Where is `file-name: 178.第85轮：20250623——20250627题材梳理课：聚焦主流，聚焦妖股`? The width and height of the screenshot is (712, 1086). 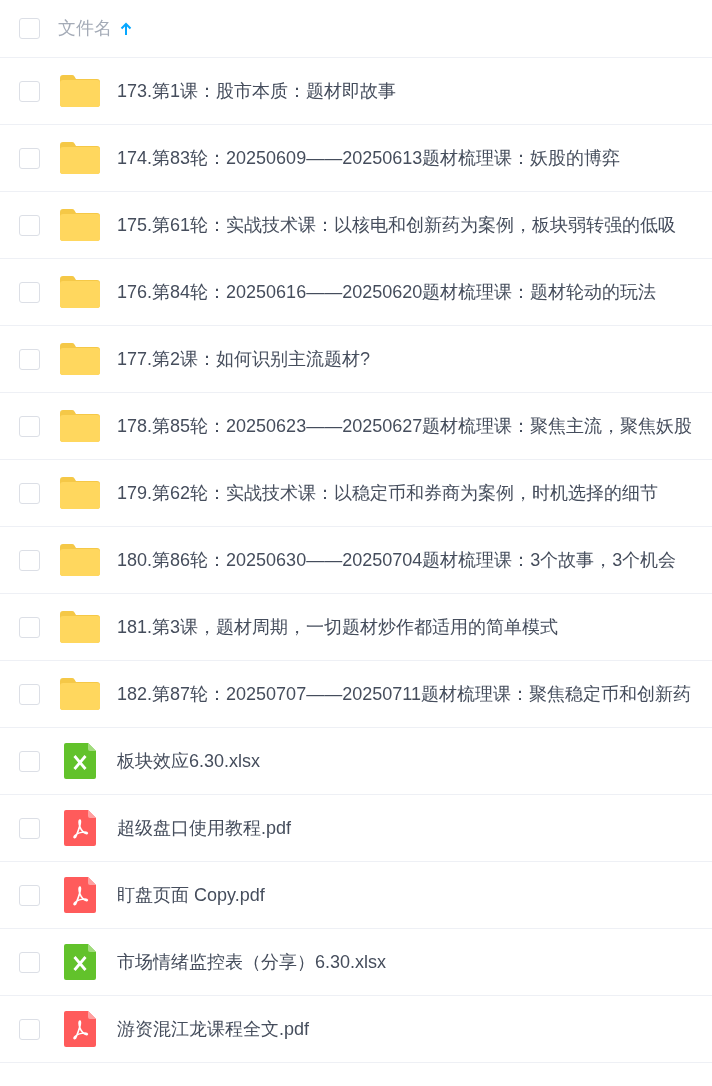
file-name: 178.第85轮：20250623——20250627题材梳理课：聚焦主流，聚焦妖股 is located at coordinates (405, 426).